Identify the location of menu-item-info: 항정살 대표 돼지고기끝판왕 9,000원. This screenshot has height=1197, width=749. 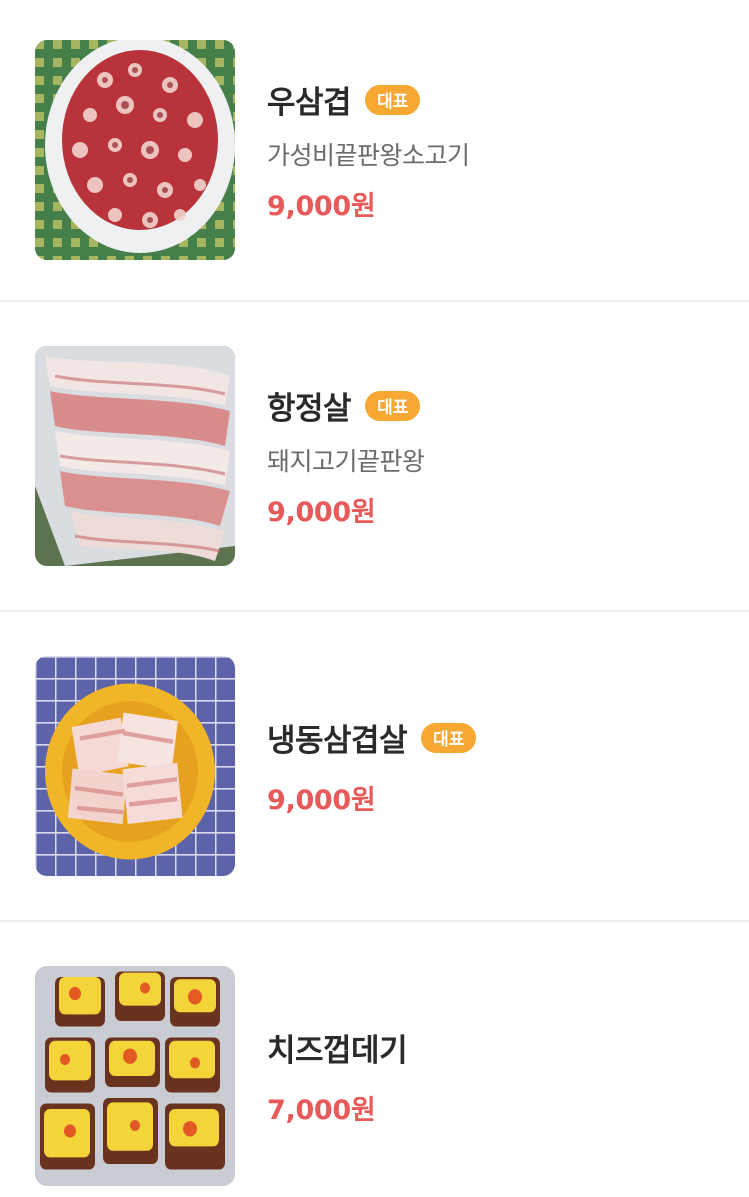
(346, 456).